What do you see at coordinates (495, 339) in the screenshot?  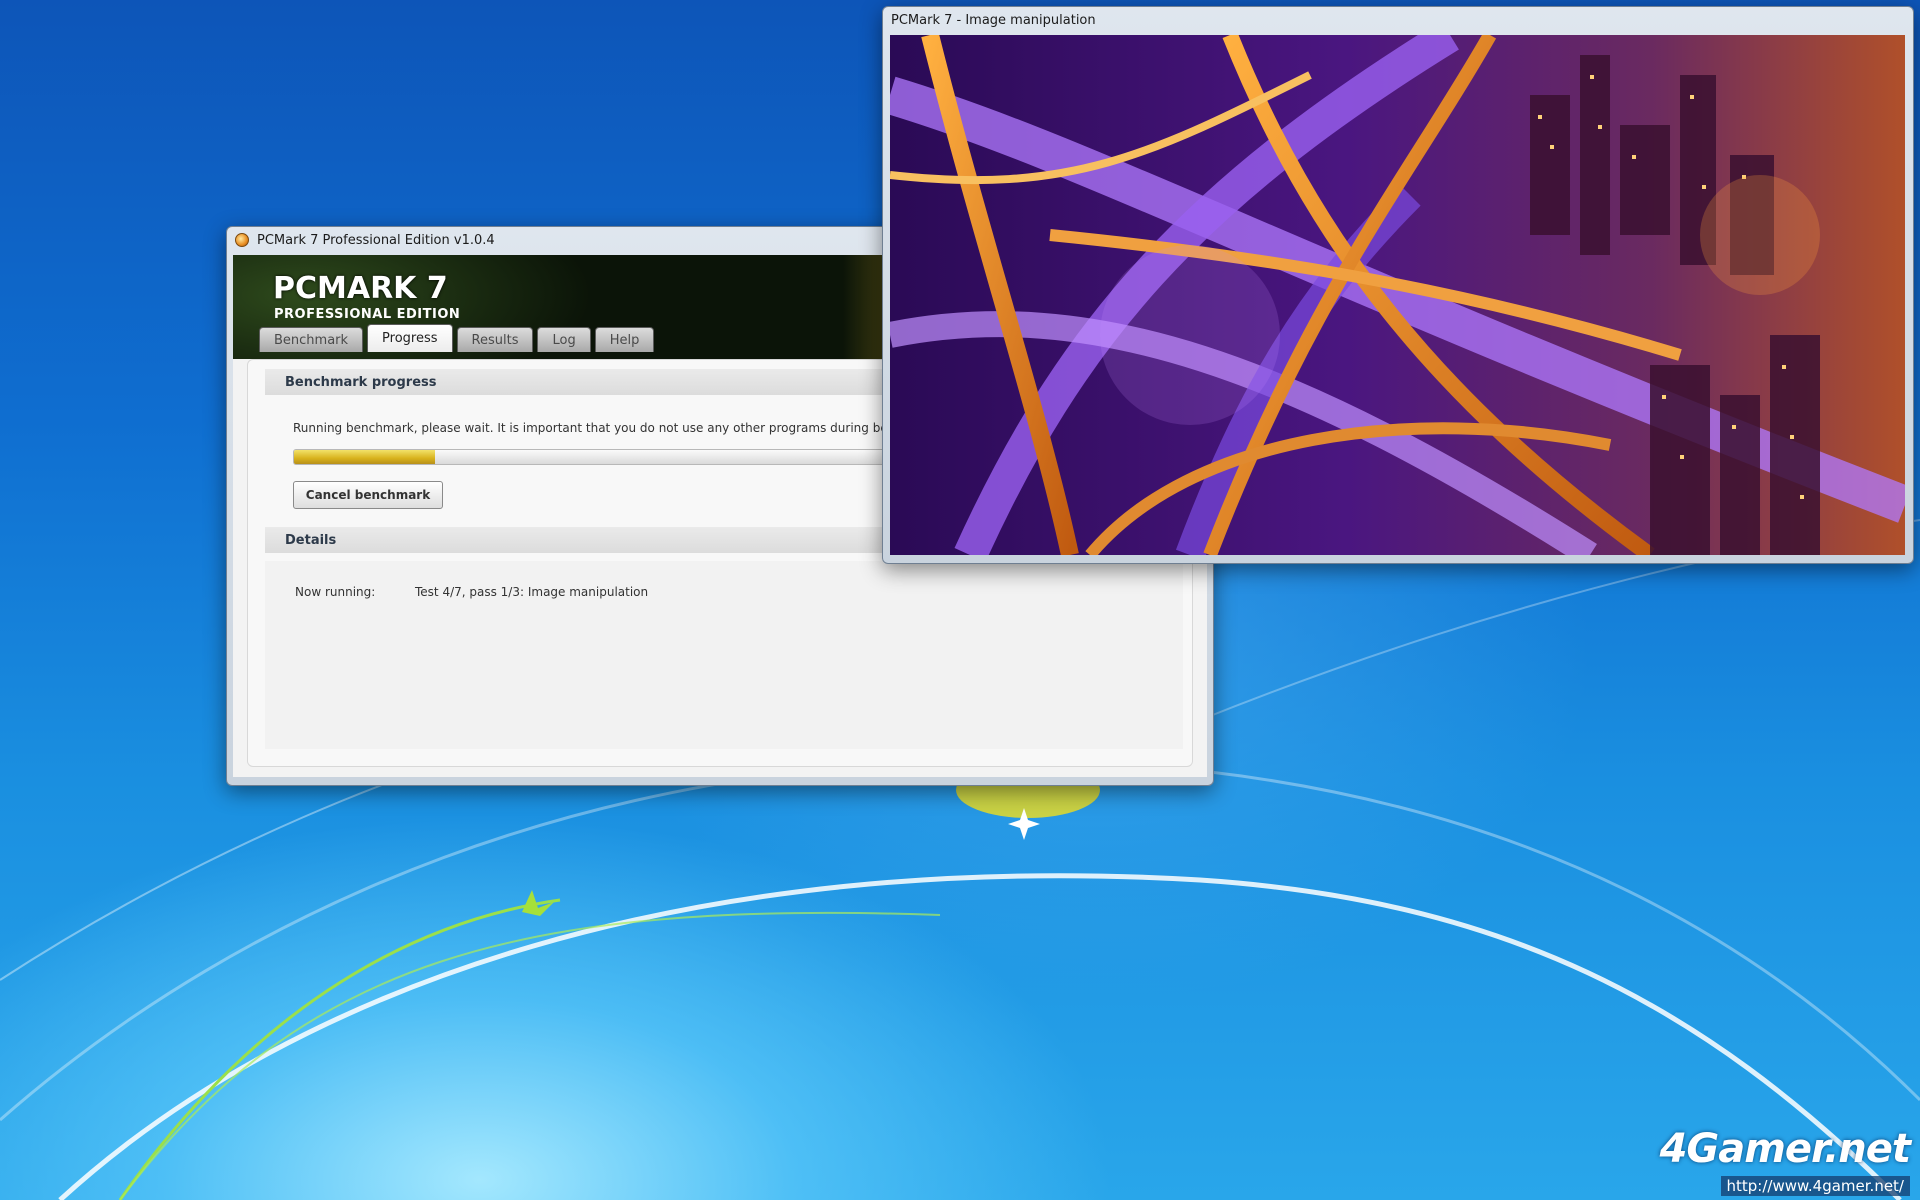 I see `tab-results: Results` at bounding box center [495, 339].